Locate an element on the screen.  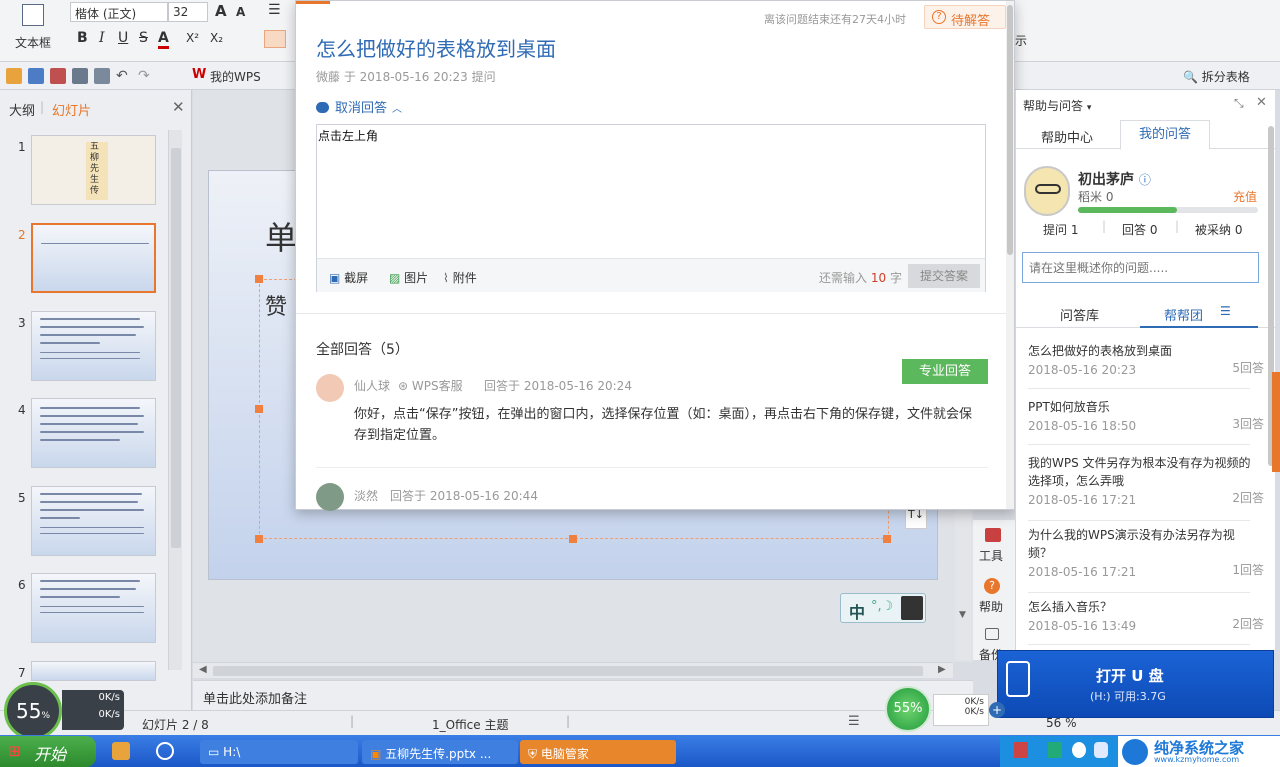
boost-icon: + is located at coordinates (997, 710).